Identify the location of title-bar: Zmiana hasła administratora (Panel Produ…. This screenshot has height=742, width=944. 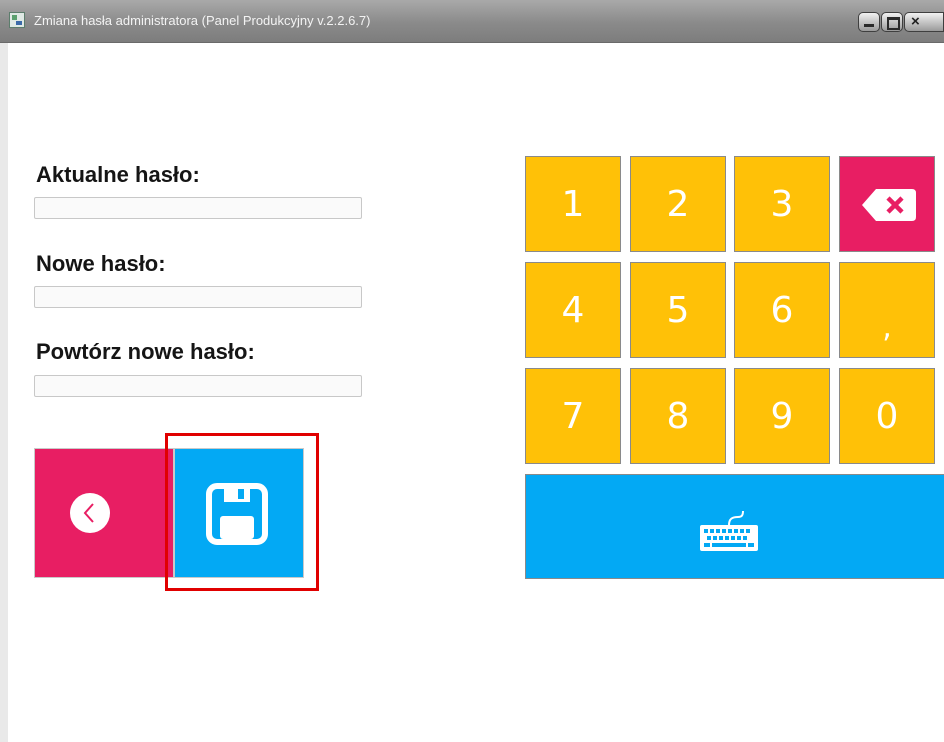
(472, 21).